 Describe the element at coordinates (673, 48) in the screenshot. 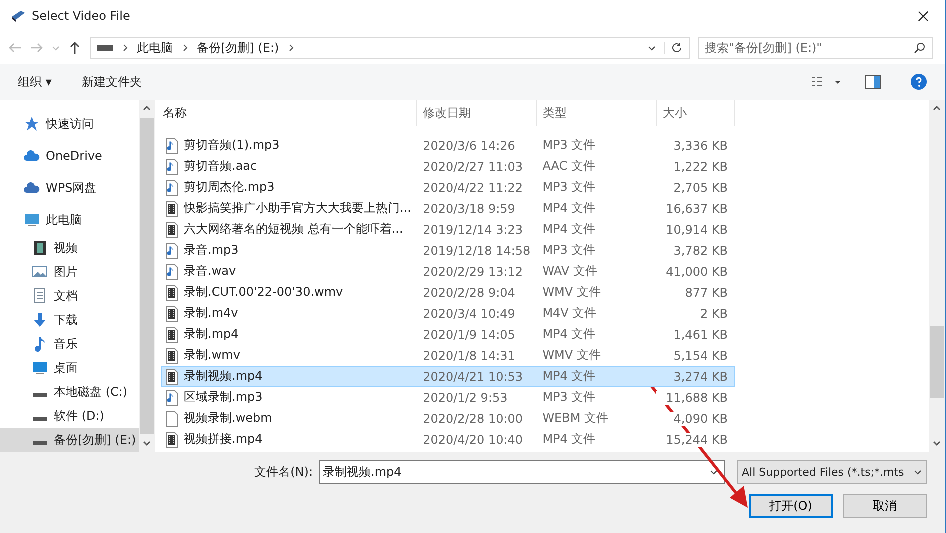

I see `refresh-icon` at that location.